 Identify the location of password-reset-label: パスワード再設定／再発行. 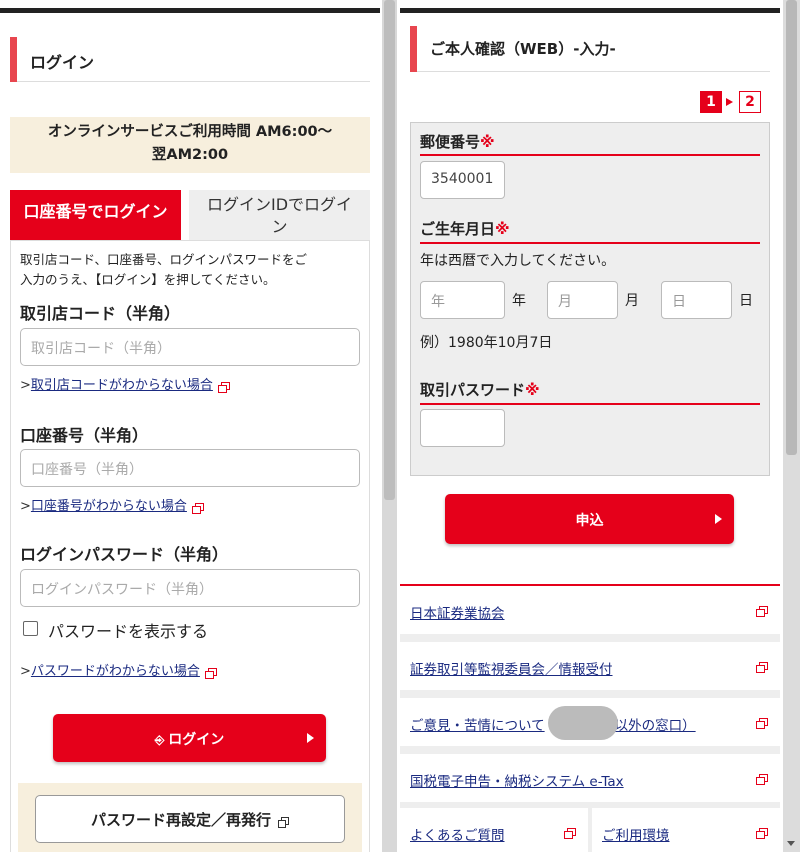
(180, 820).